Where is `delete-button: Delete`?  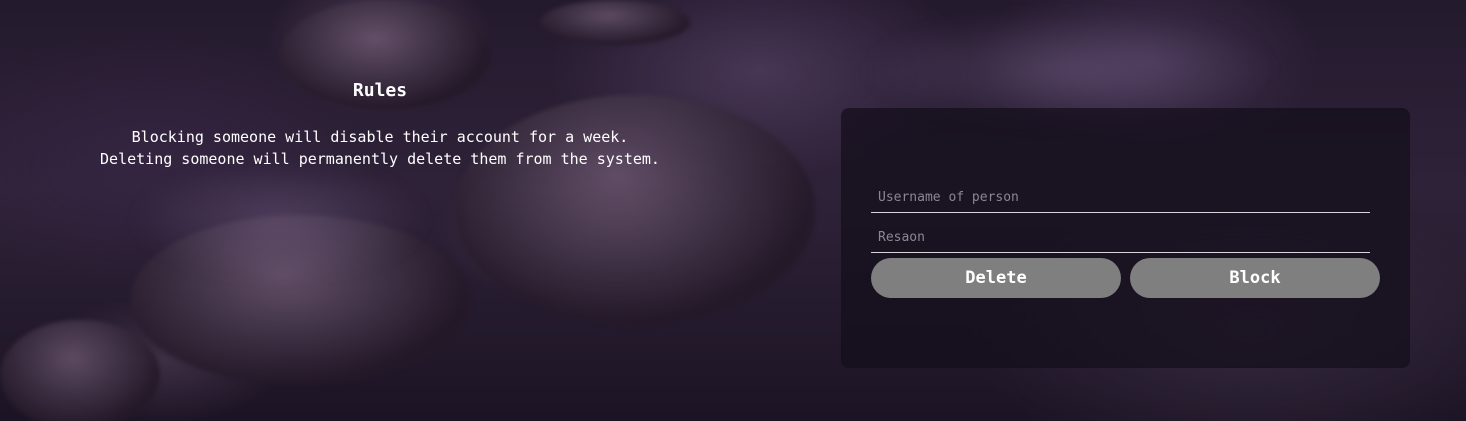
delete-button: Delete is located at coordinates (996, 278).